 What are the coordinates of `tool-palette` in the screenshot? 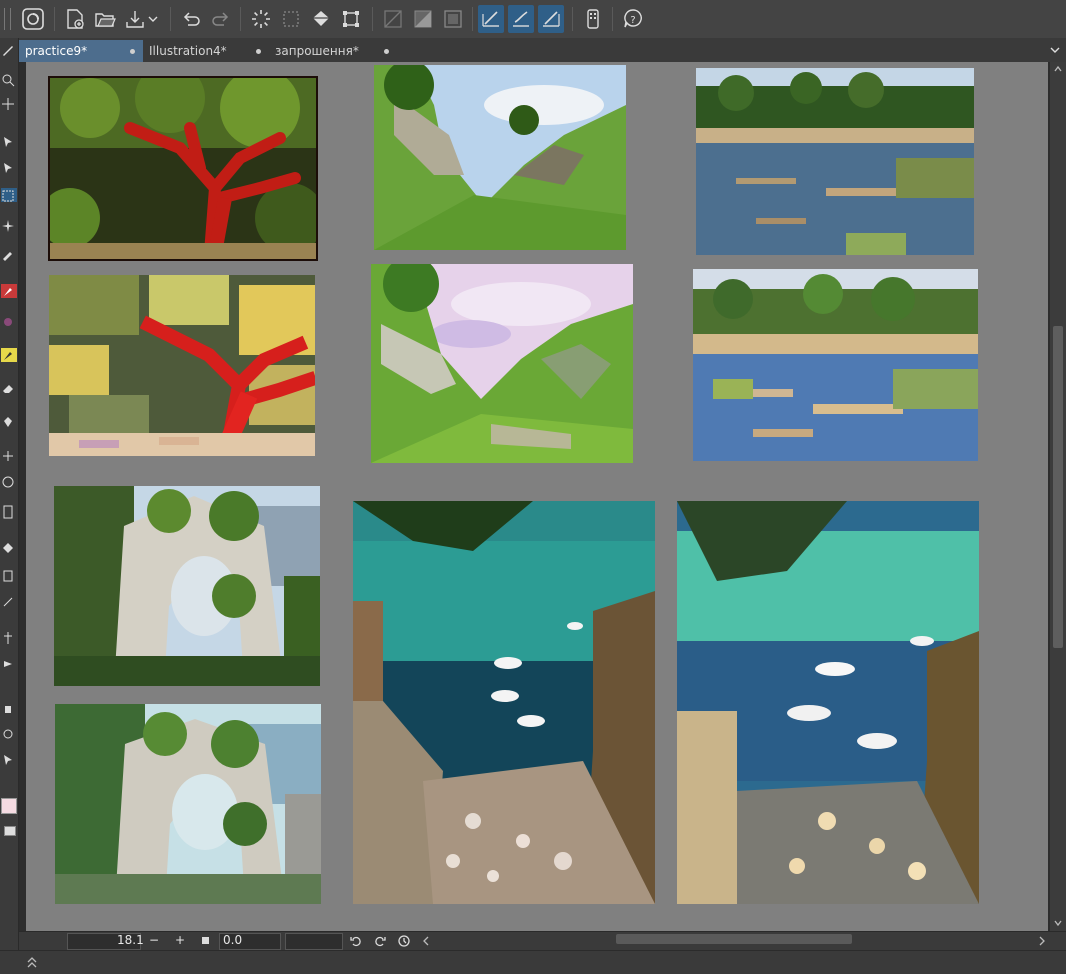 It's located at (9, 494).